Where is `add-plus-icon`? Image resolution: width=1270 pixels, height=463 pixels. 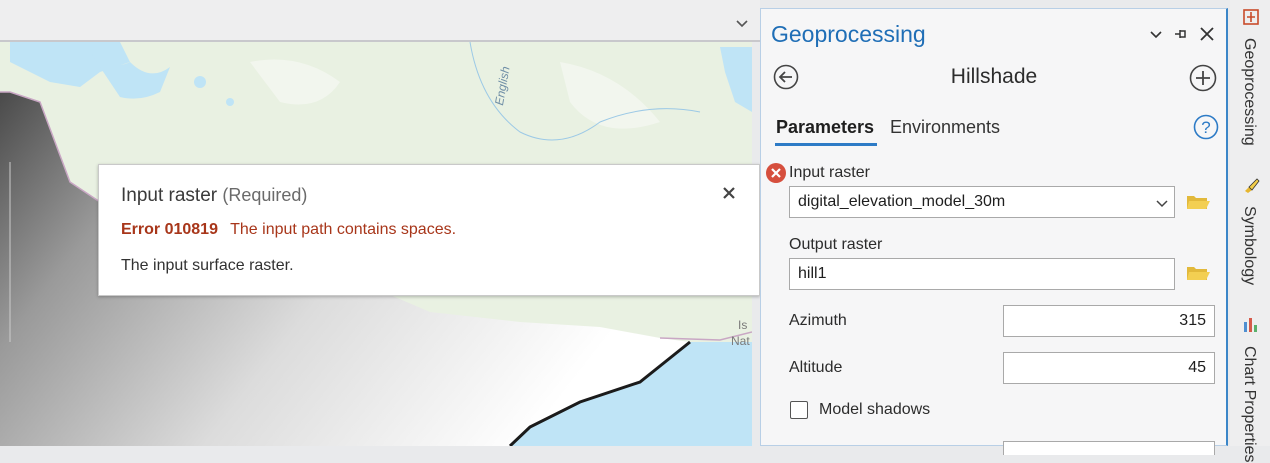 add-plus-icon is located at coordinates (1203, 78).